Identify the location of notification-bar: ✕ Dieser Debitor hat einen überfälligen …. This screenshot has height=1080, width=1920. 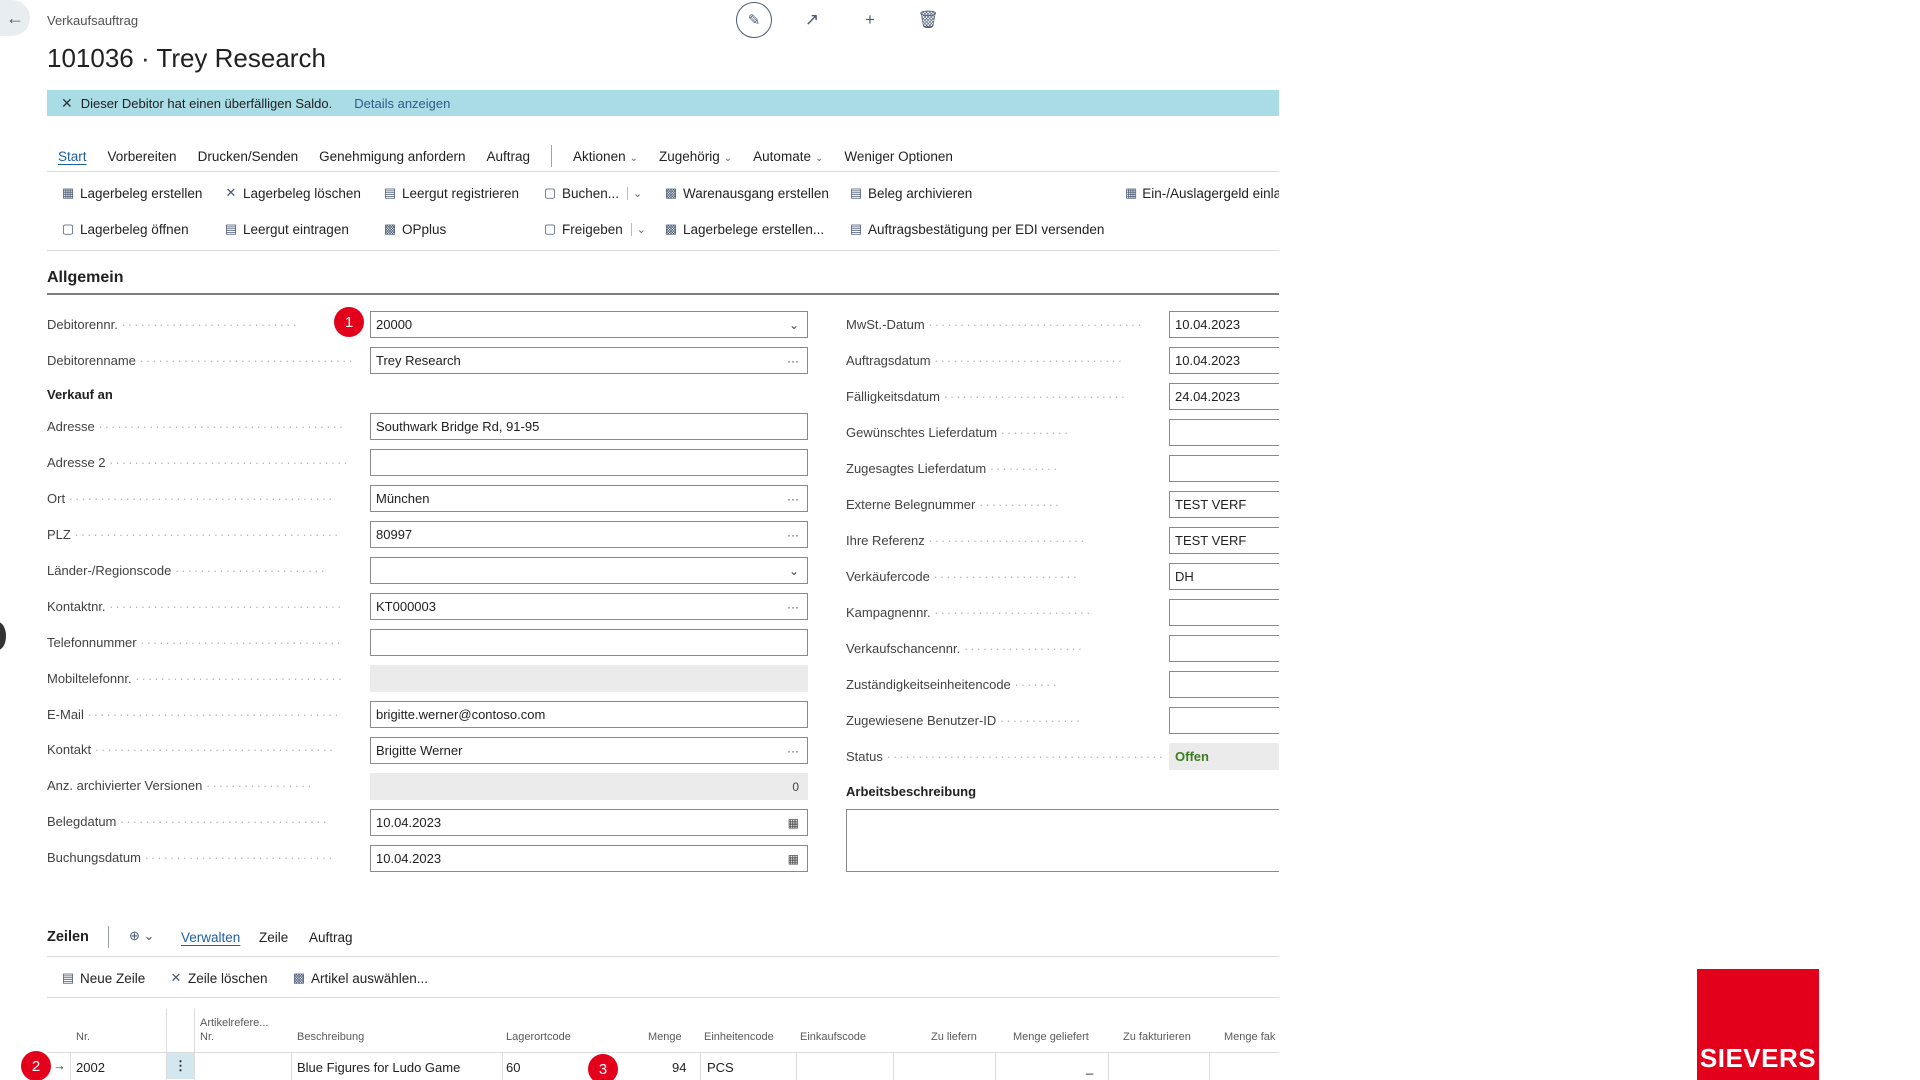
(663, 103).